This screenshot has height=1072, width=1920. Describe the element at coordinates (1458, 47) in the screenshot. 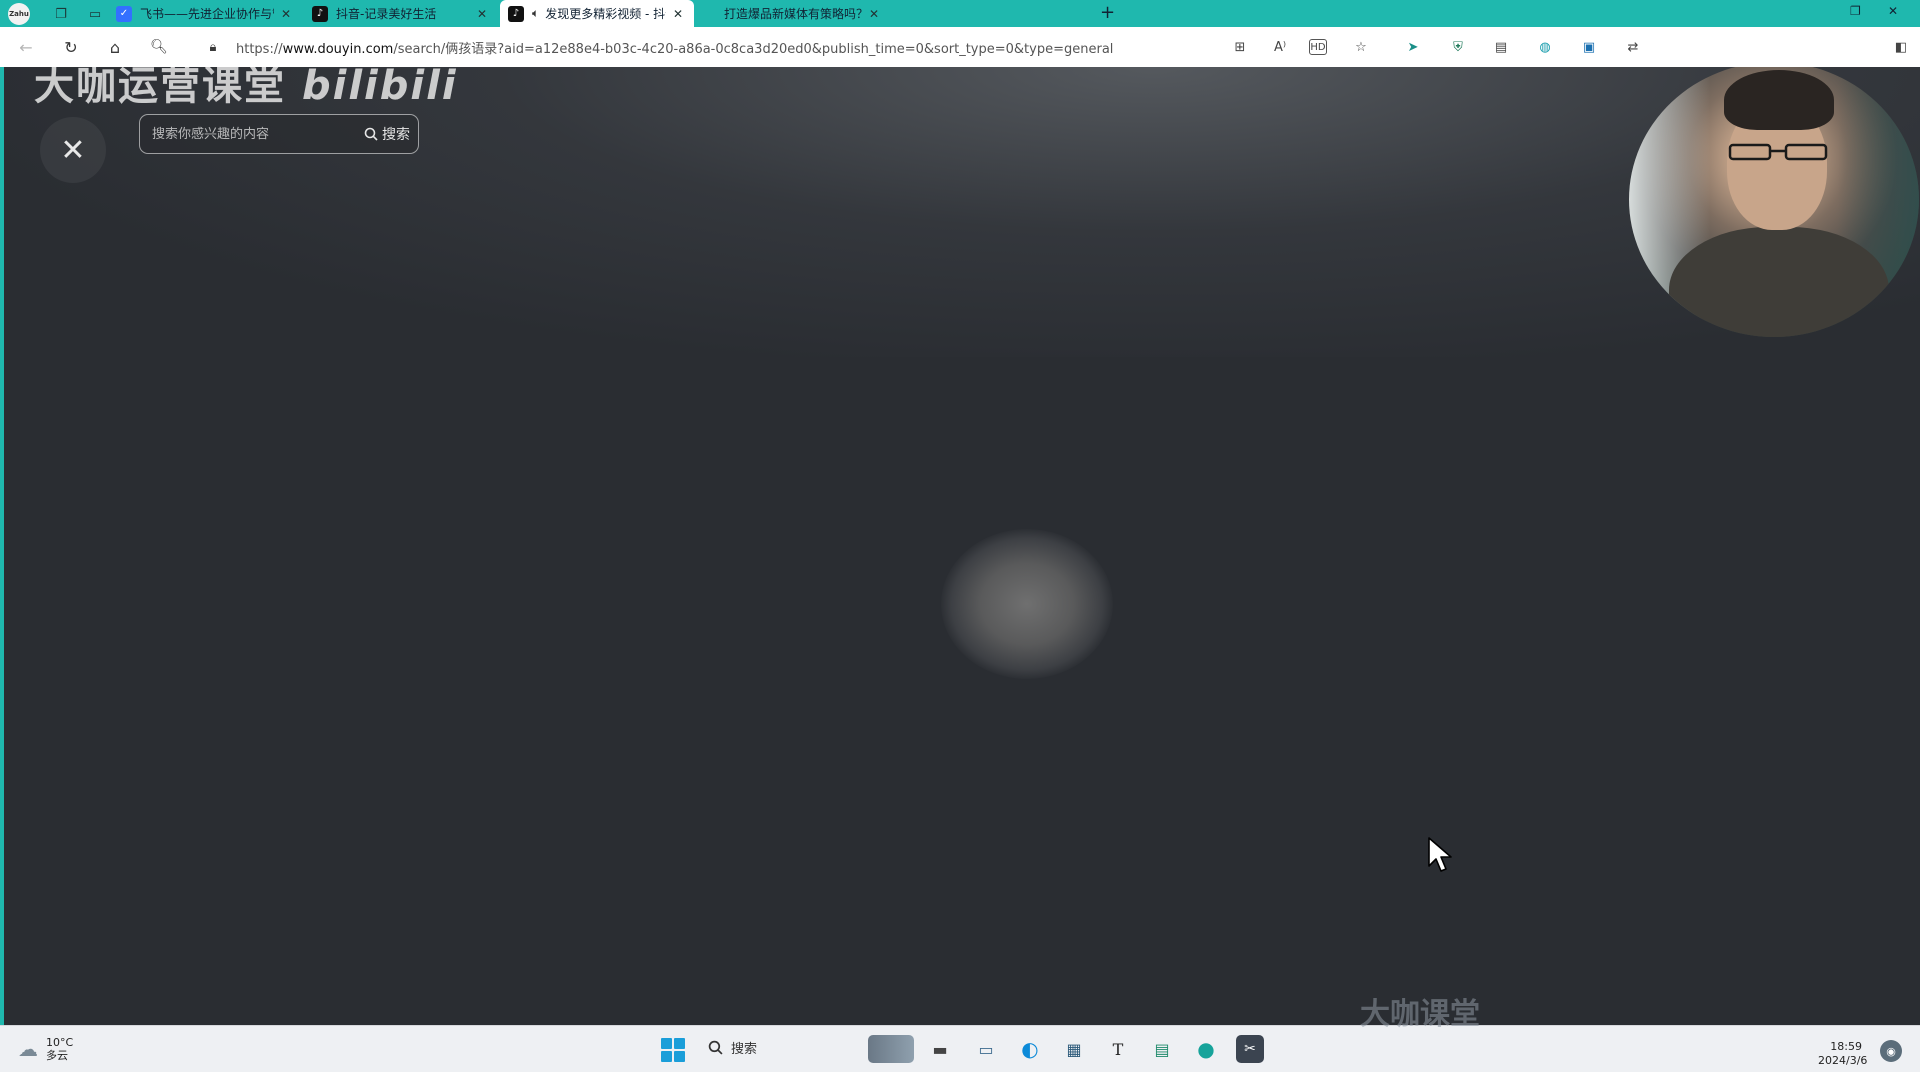

I see `shield-icon: ⛨` at that location.